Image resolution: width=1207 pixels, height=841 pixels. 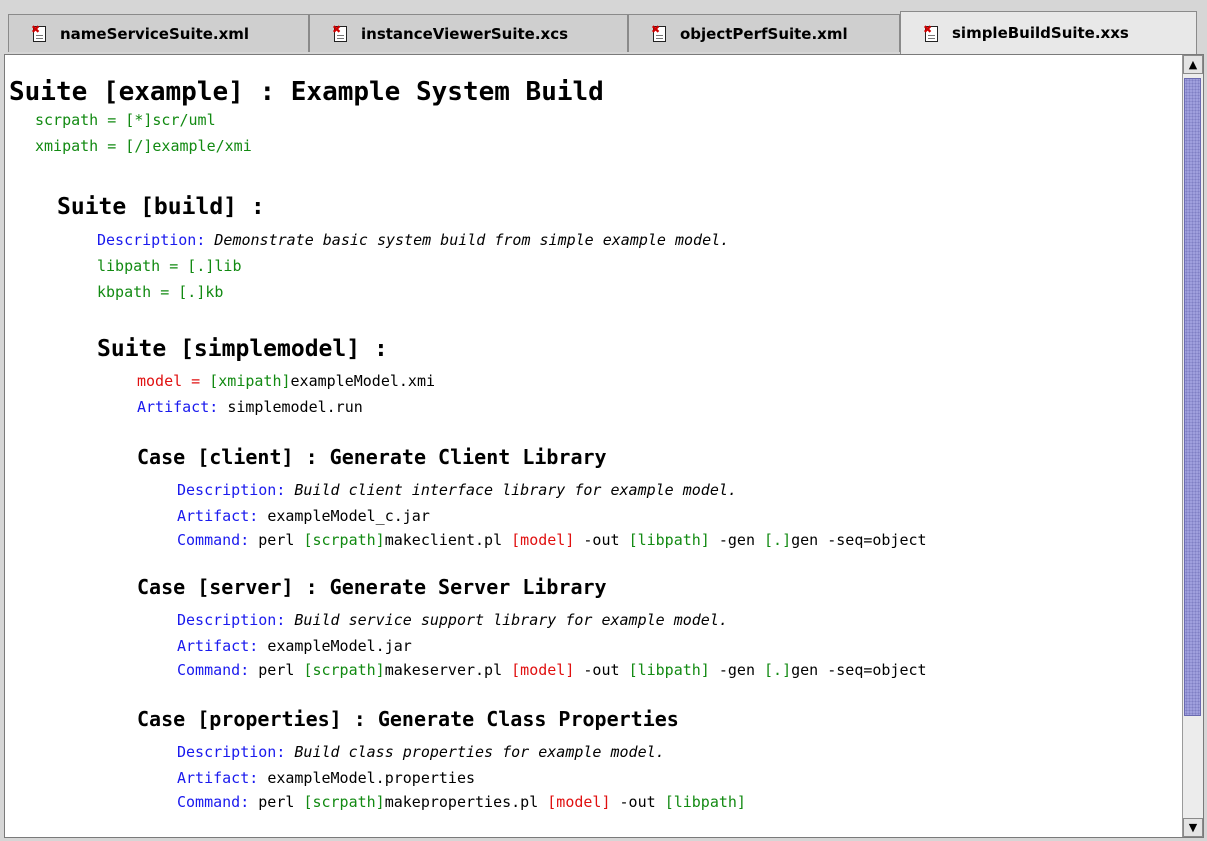 What do you see at coordinates (250, 381) in the screenshot?
I see `model-ref: [xmipath]` at bounding box center [250, 381].